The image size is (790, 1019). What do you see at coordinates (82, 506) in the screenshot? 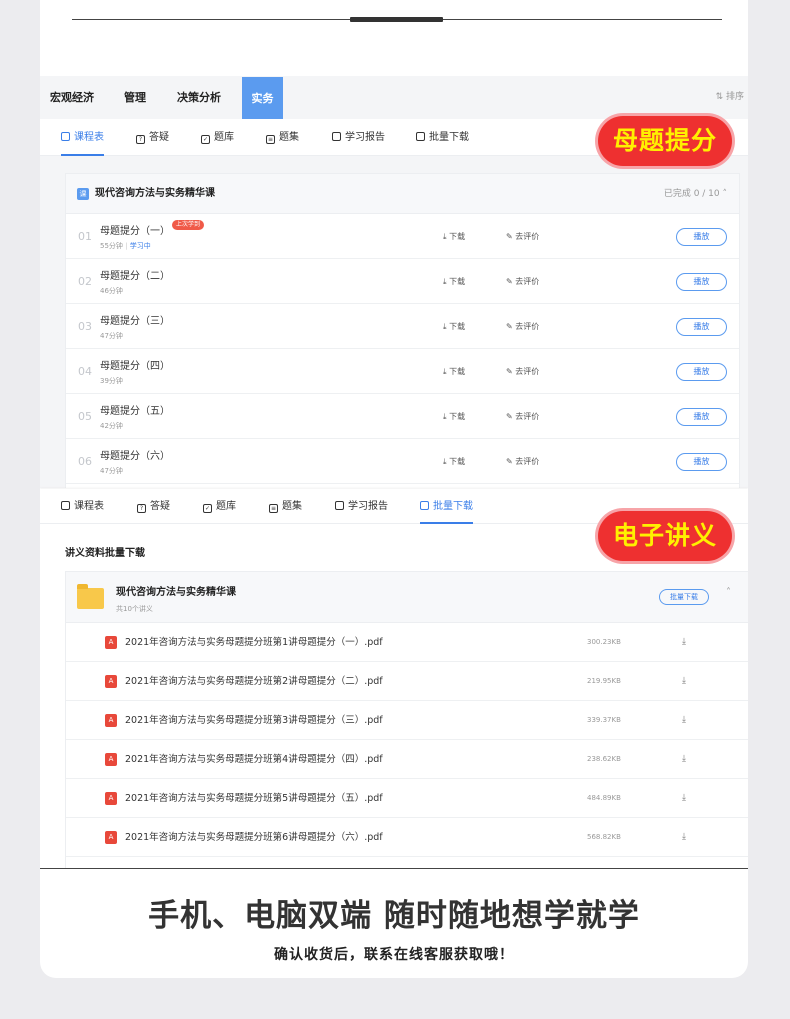
I see `tab-schedule-2: 课程表` at bounding box center [82, 506].